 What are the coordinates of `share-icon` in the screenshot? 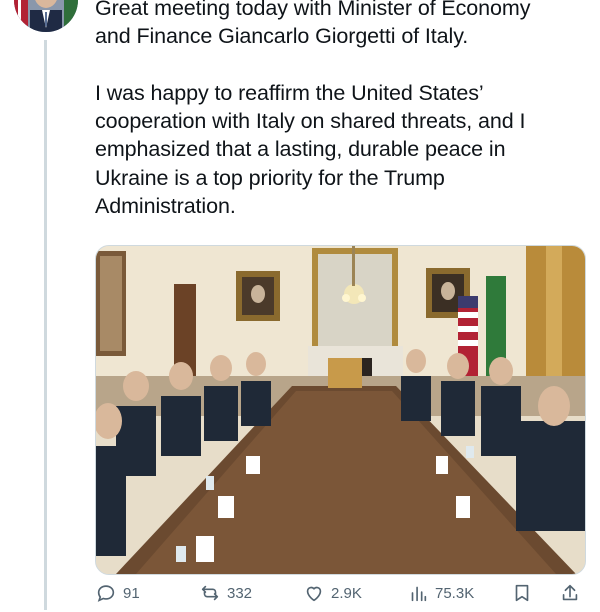 It's located at (570, 592).